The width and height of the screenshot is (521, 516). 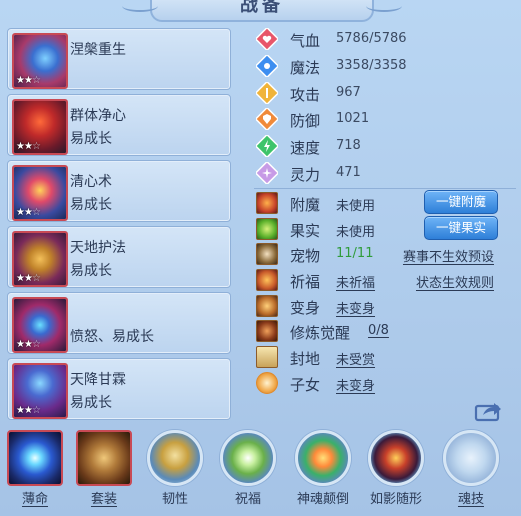 What do you see at coordinates (371, 65) in the screenshot?
I see `stat-value: 3358/3358` at bounding box center [371, 65].